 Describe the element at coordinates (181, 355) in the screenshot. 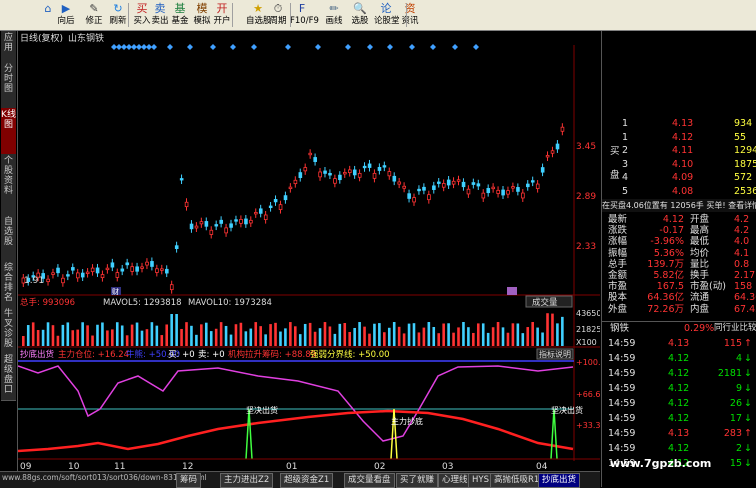

I see `indicator-item-3: 买: +0` at that location.